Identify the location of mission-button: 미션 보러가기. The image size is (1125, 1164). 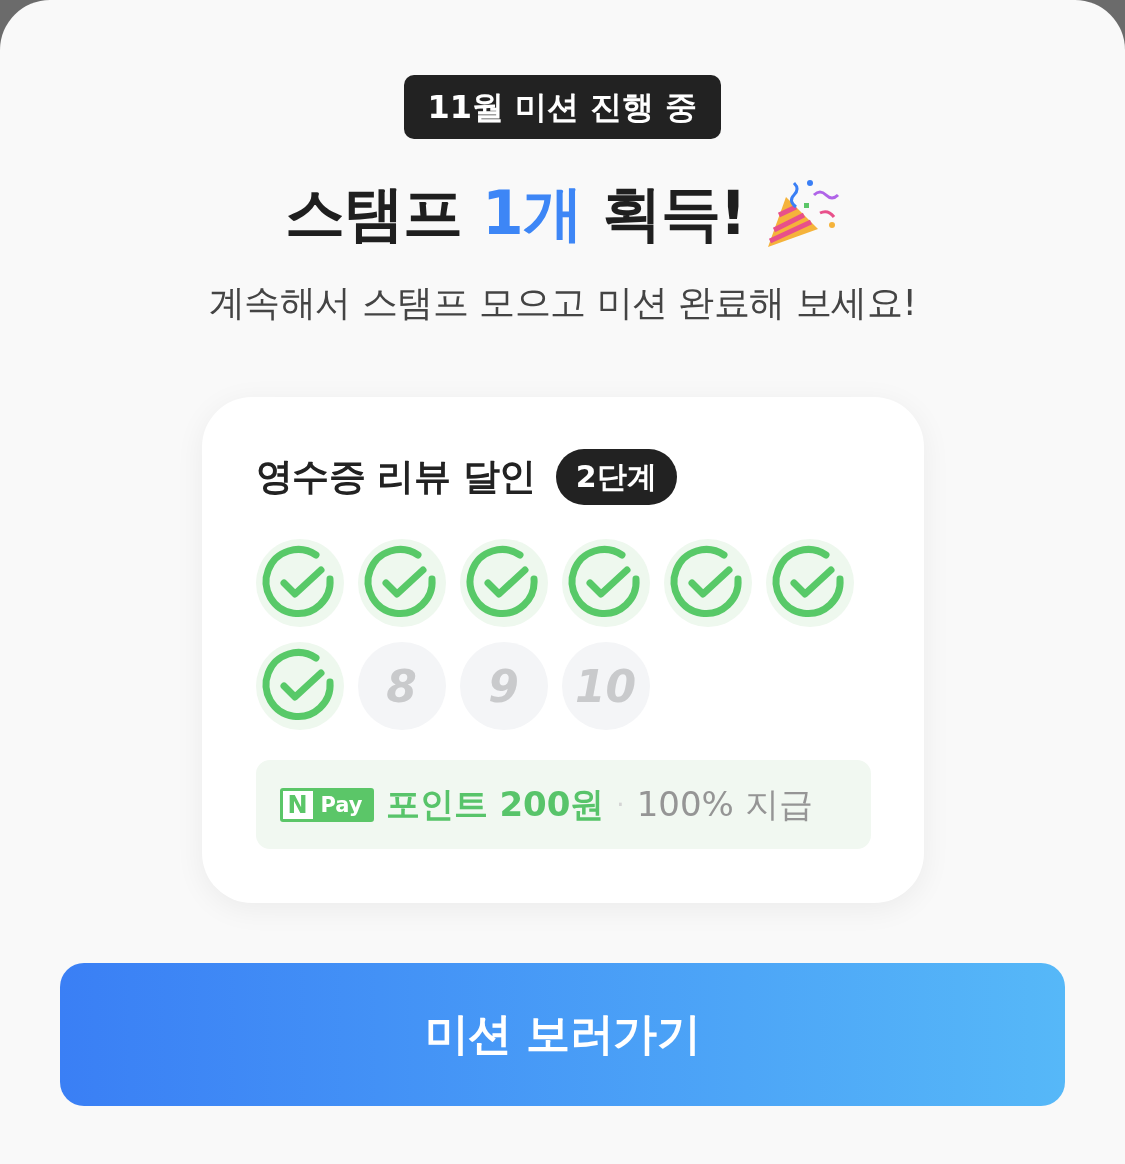
(562, 1034).